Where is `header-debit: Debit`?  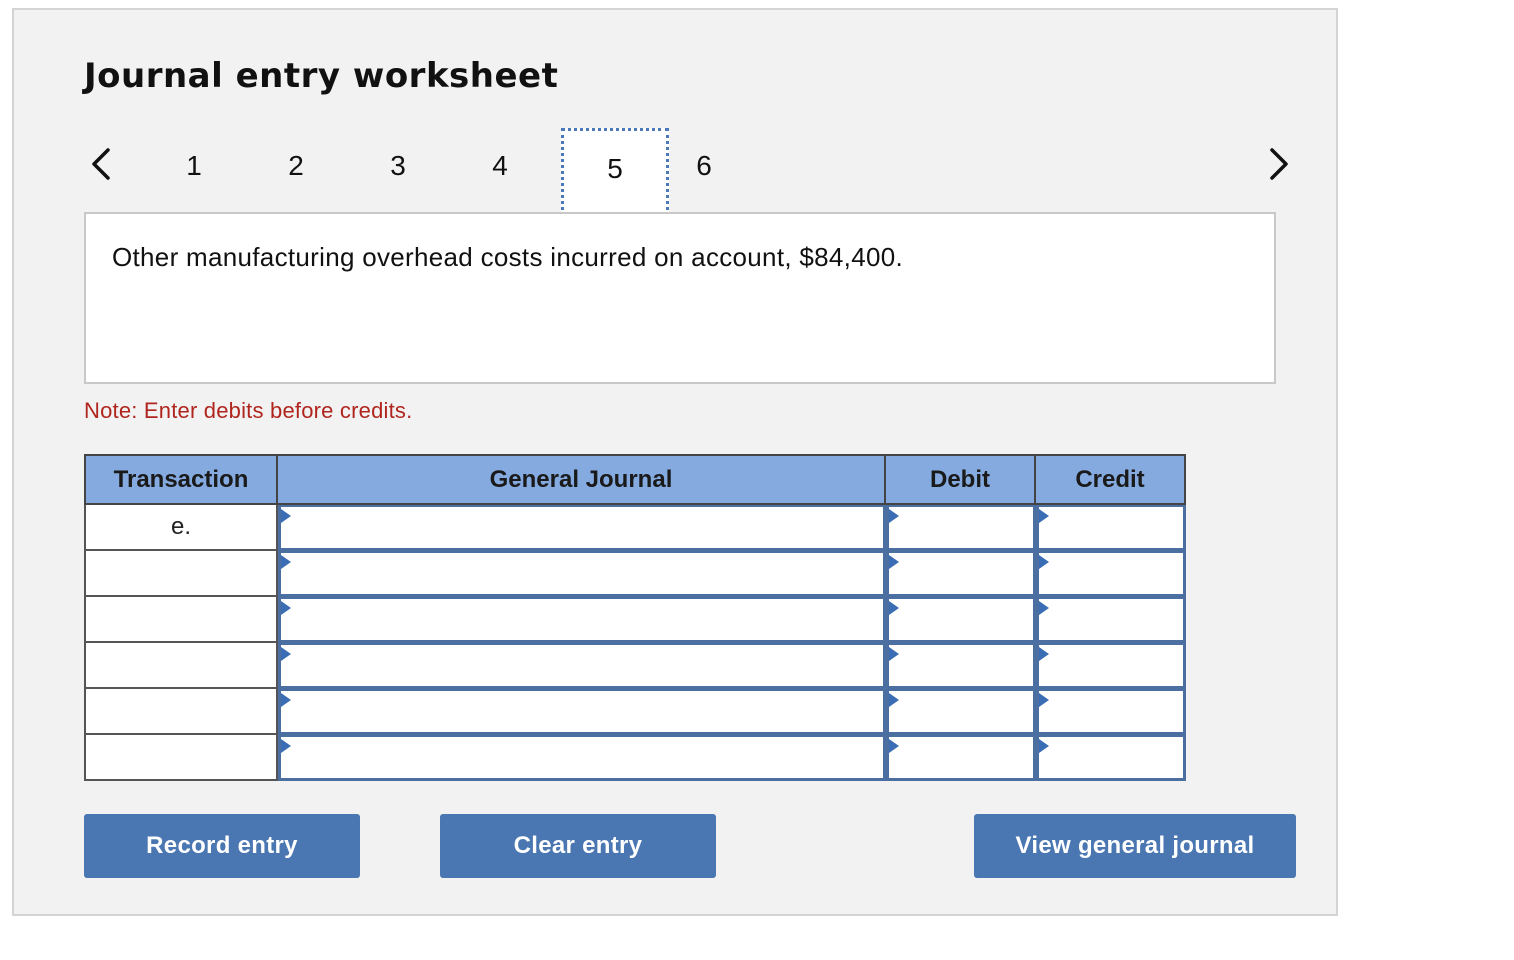 header-debit: Debit is located at coordinates (961, 479).